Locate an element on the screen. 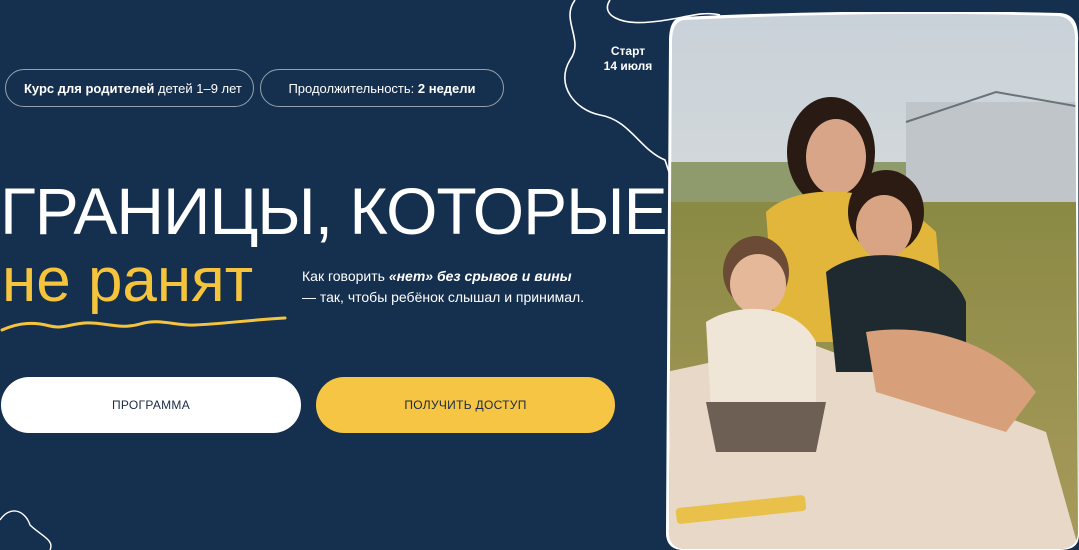  page-title-line1: ГРАНИЦЫ, КОТОРЫЕ is located at coordinates (334, 211).